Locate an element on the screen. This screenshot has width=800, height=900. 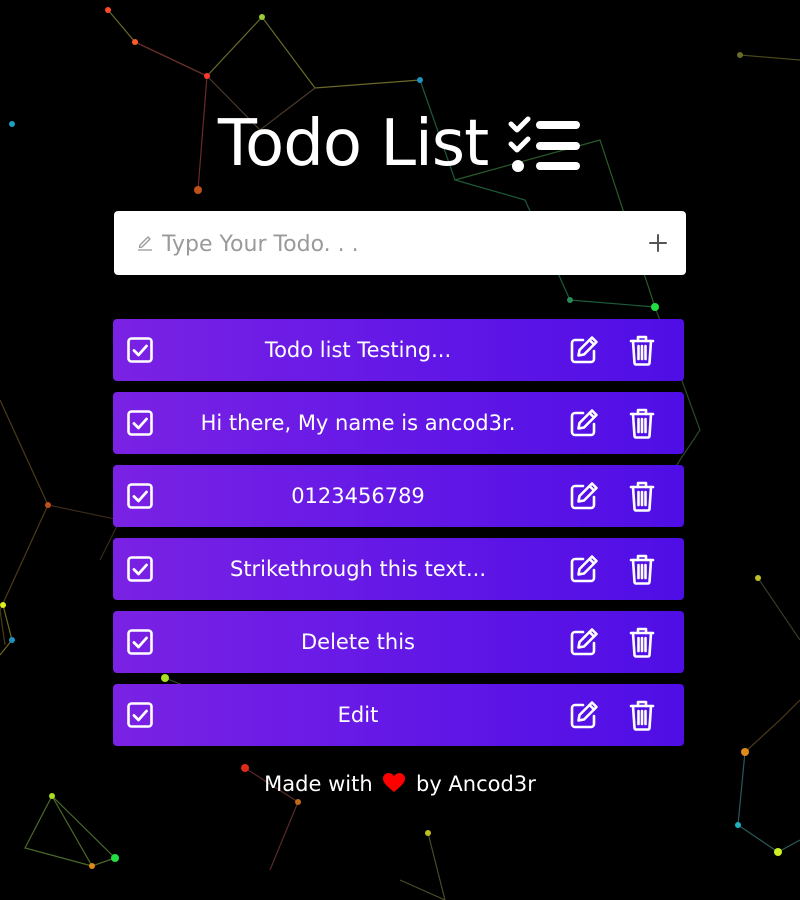
todo-input is located at coordinates (392, 244).